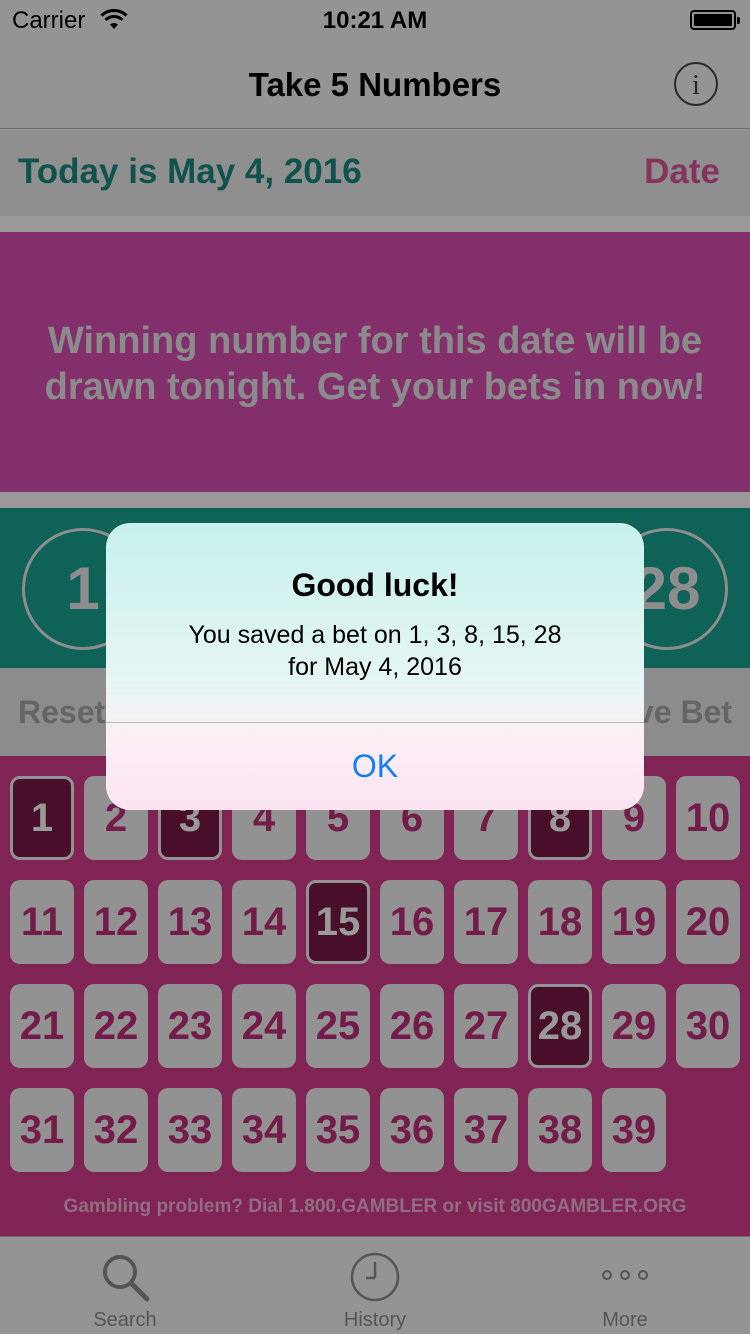  What do you see at coordinates (375, 635) in the screenshot?
I see `alert-message-line-1: You saved a bet on 1, 3, 8, 15, 28` at bounding box center [375, 635].